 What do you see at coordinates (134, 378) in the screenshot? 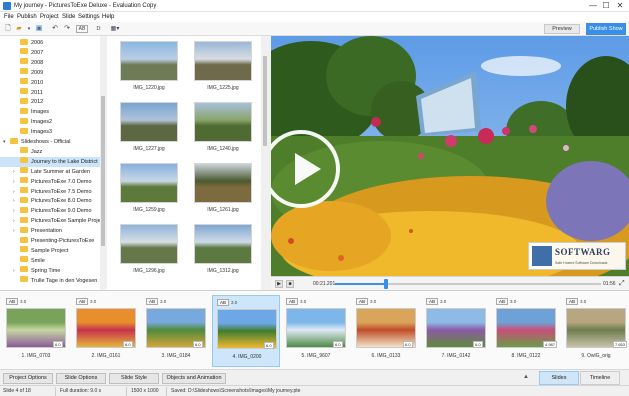
I see `slide-style-button: Slide Style` at bounding box center [134, 378].